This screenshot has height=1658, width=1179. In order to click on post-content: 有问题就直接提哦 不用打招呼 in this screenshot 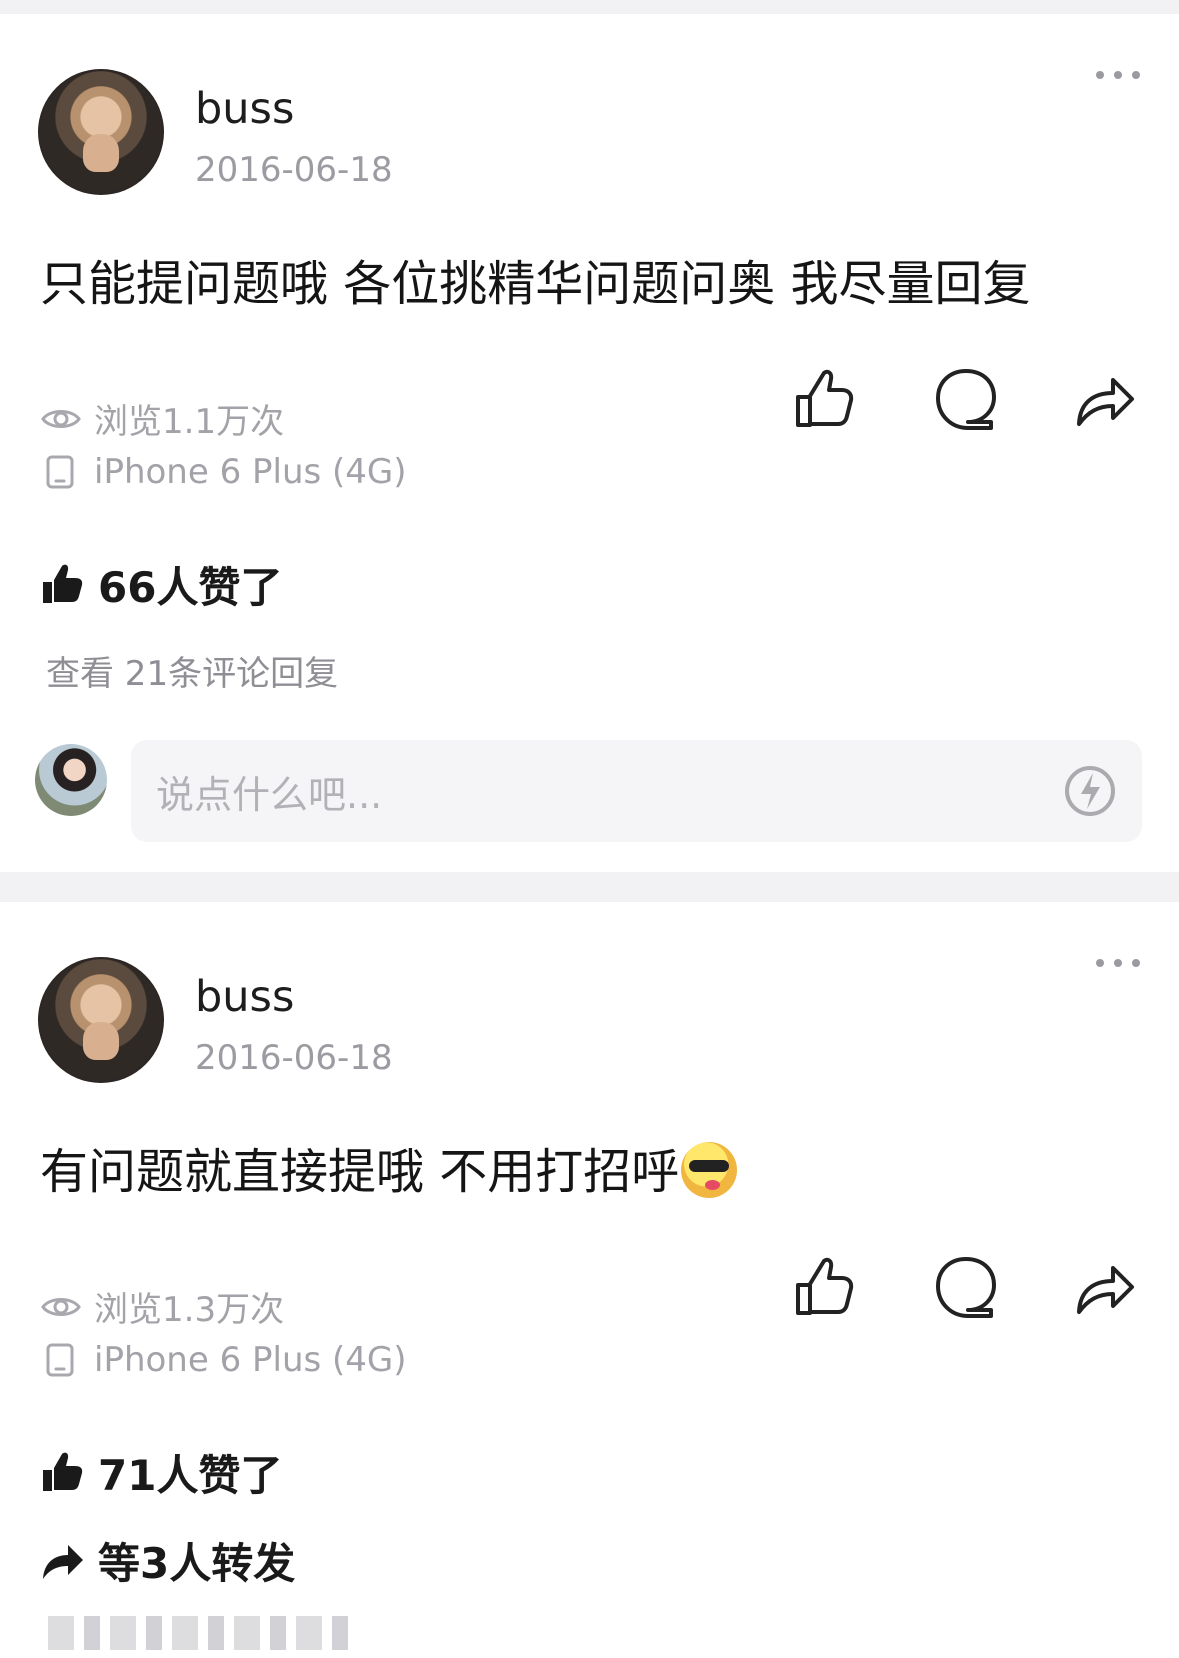, I will do `click(389, 1167)`.